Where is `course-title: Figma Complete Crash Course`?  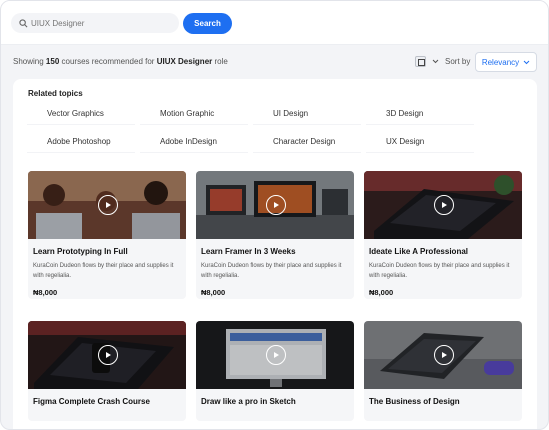 course-title: Figma Complete Crash Course is located at coordinates (91, 401).